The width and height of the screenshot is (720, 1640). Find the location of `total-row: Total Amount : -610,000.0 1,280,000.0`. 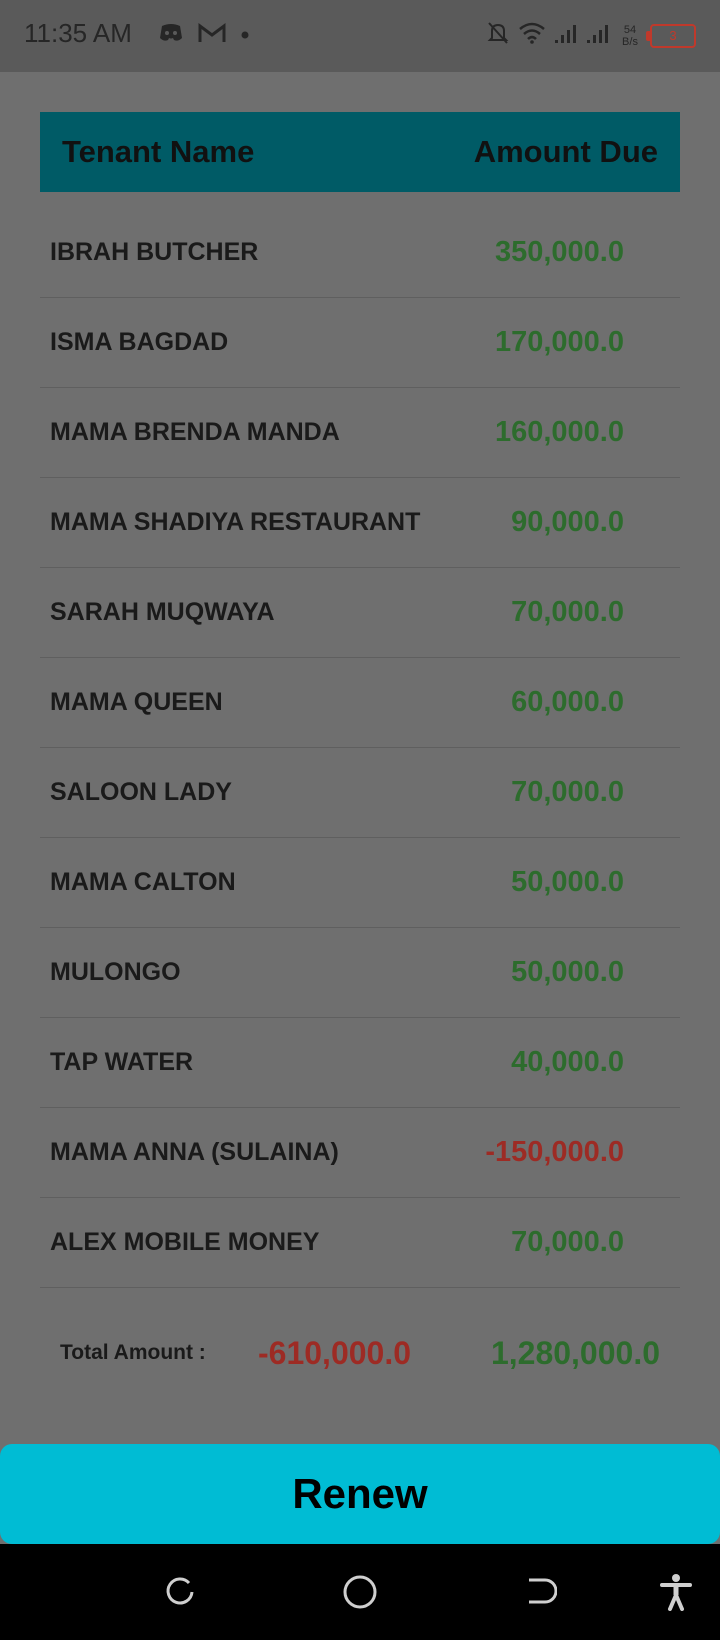

total-row: Total Amount : -610,000.0 1,280,000.0 is located at coordinates (360, 1353).